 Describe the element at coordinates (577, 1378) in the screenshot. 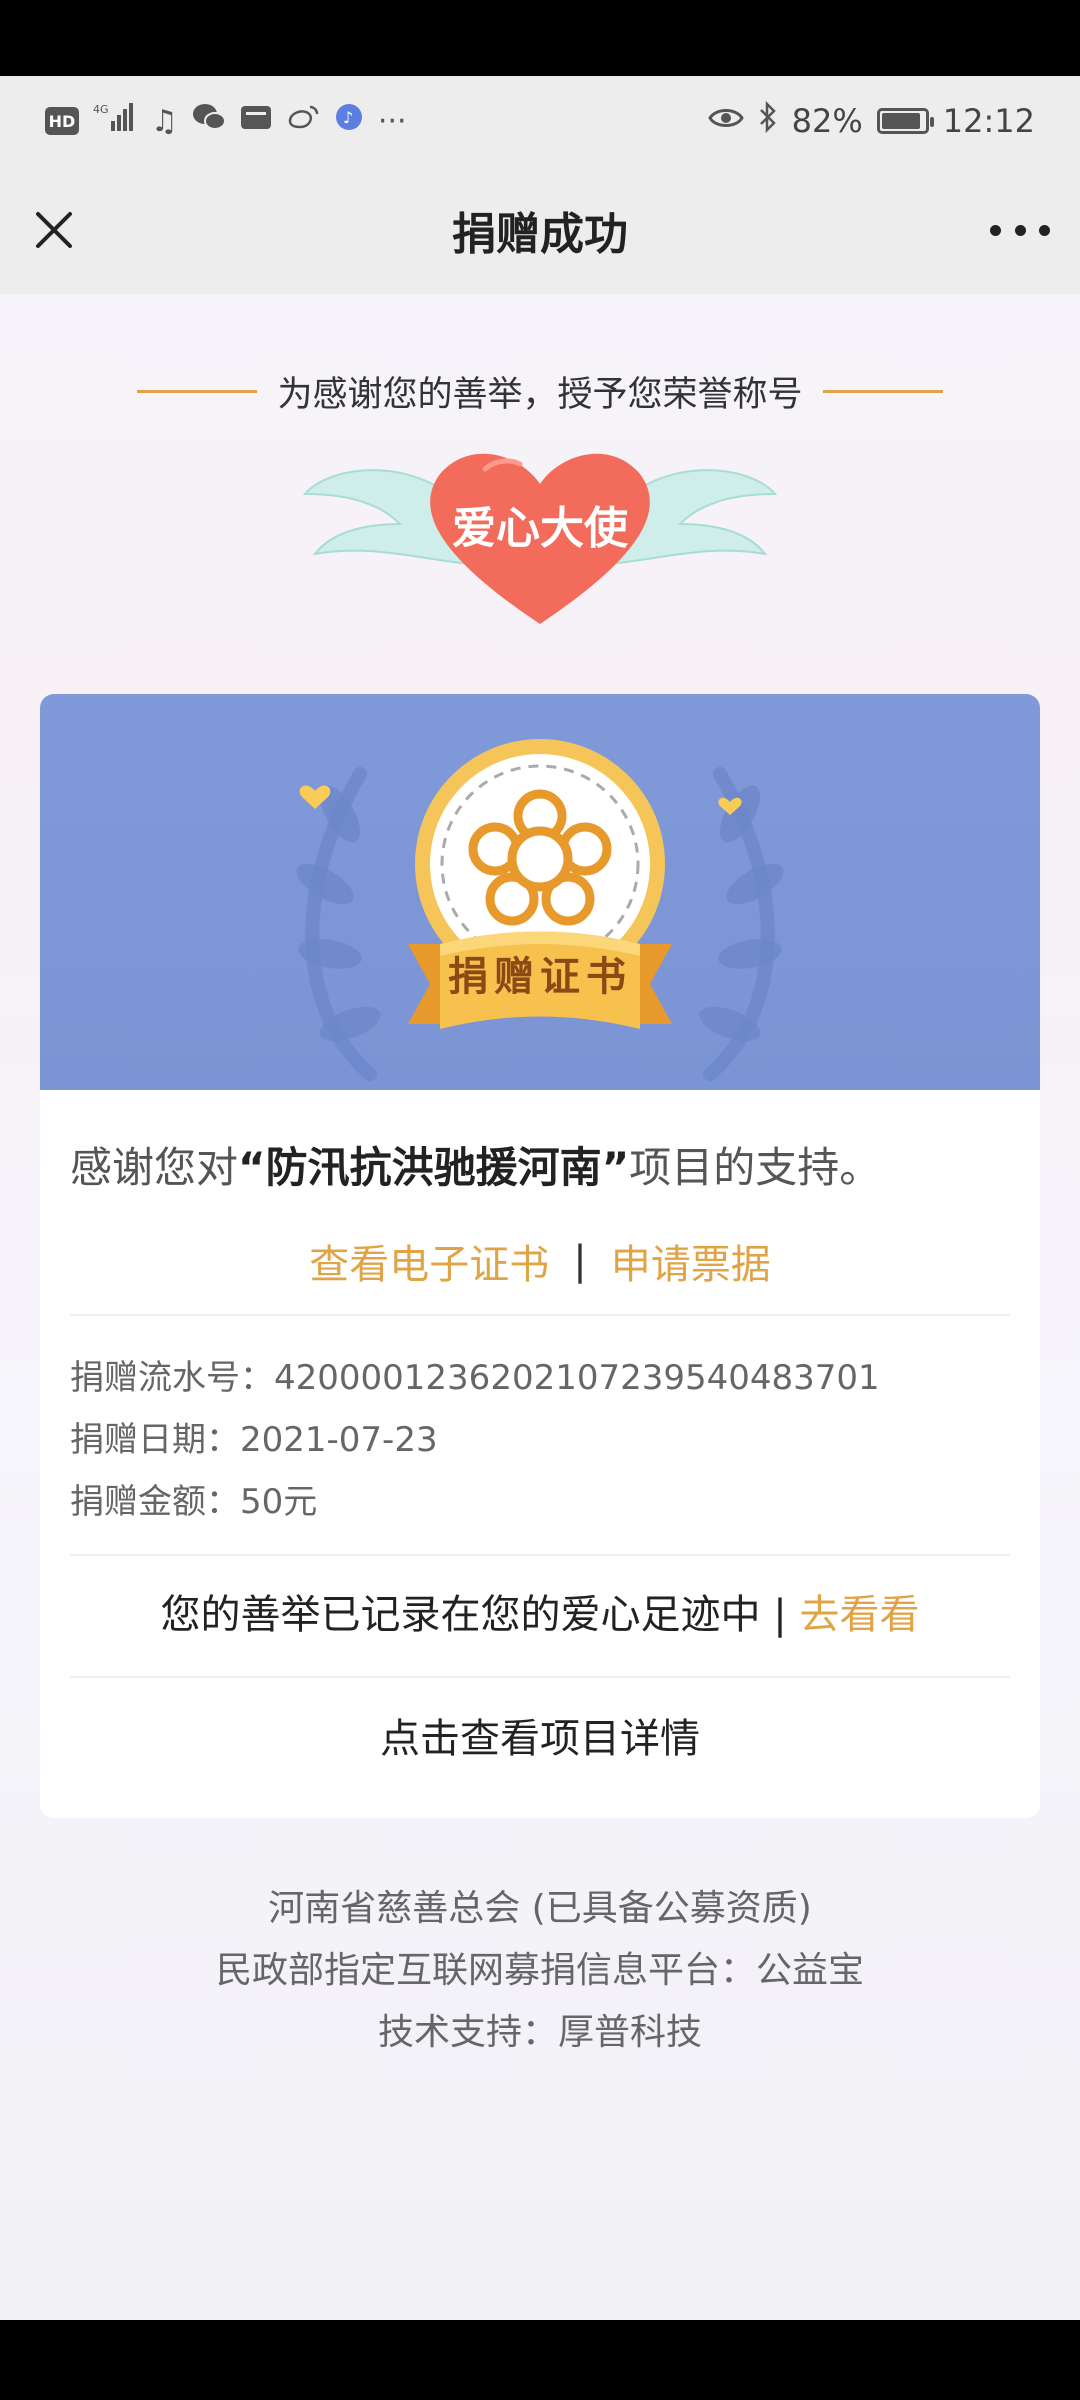

I see `serial-value: 420000123620210723954048370​1` at that location.